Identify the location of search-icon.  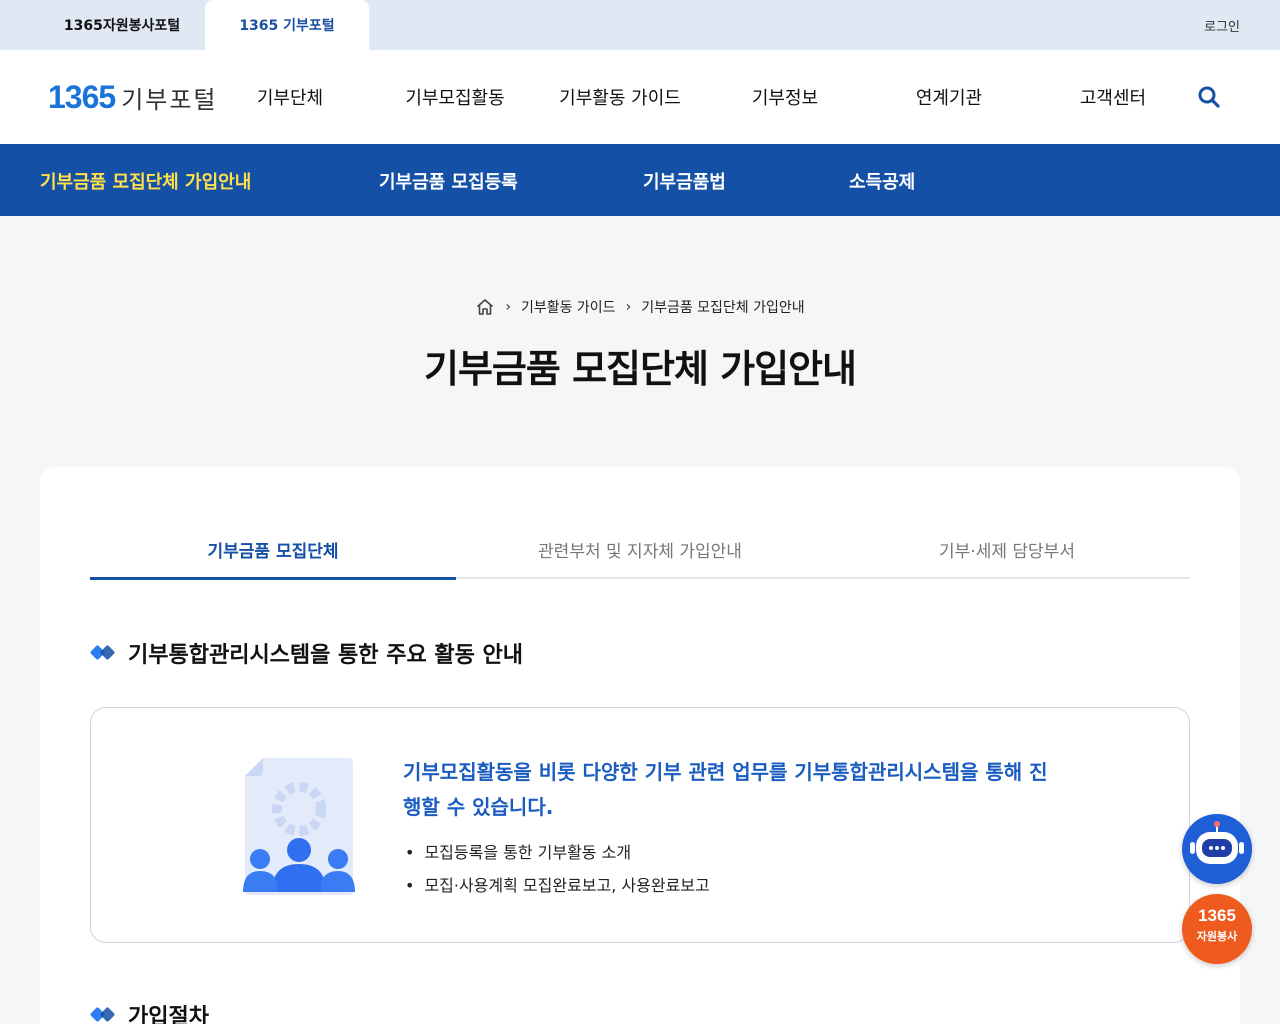
(1209, 97).